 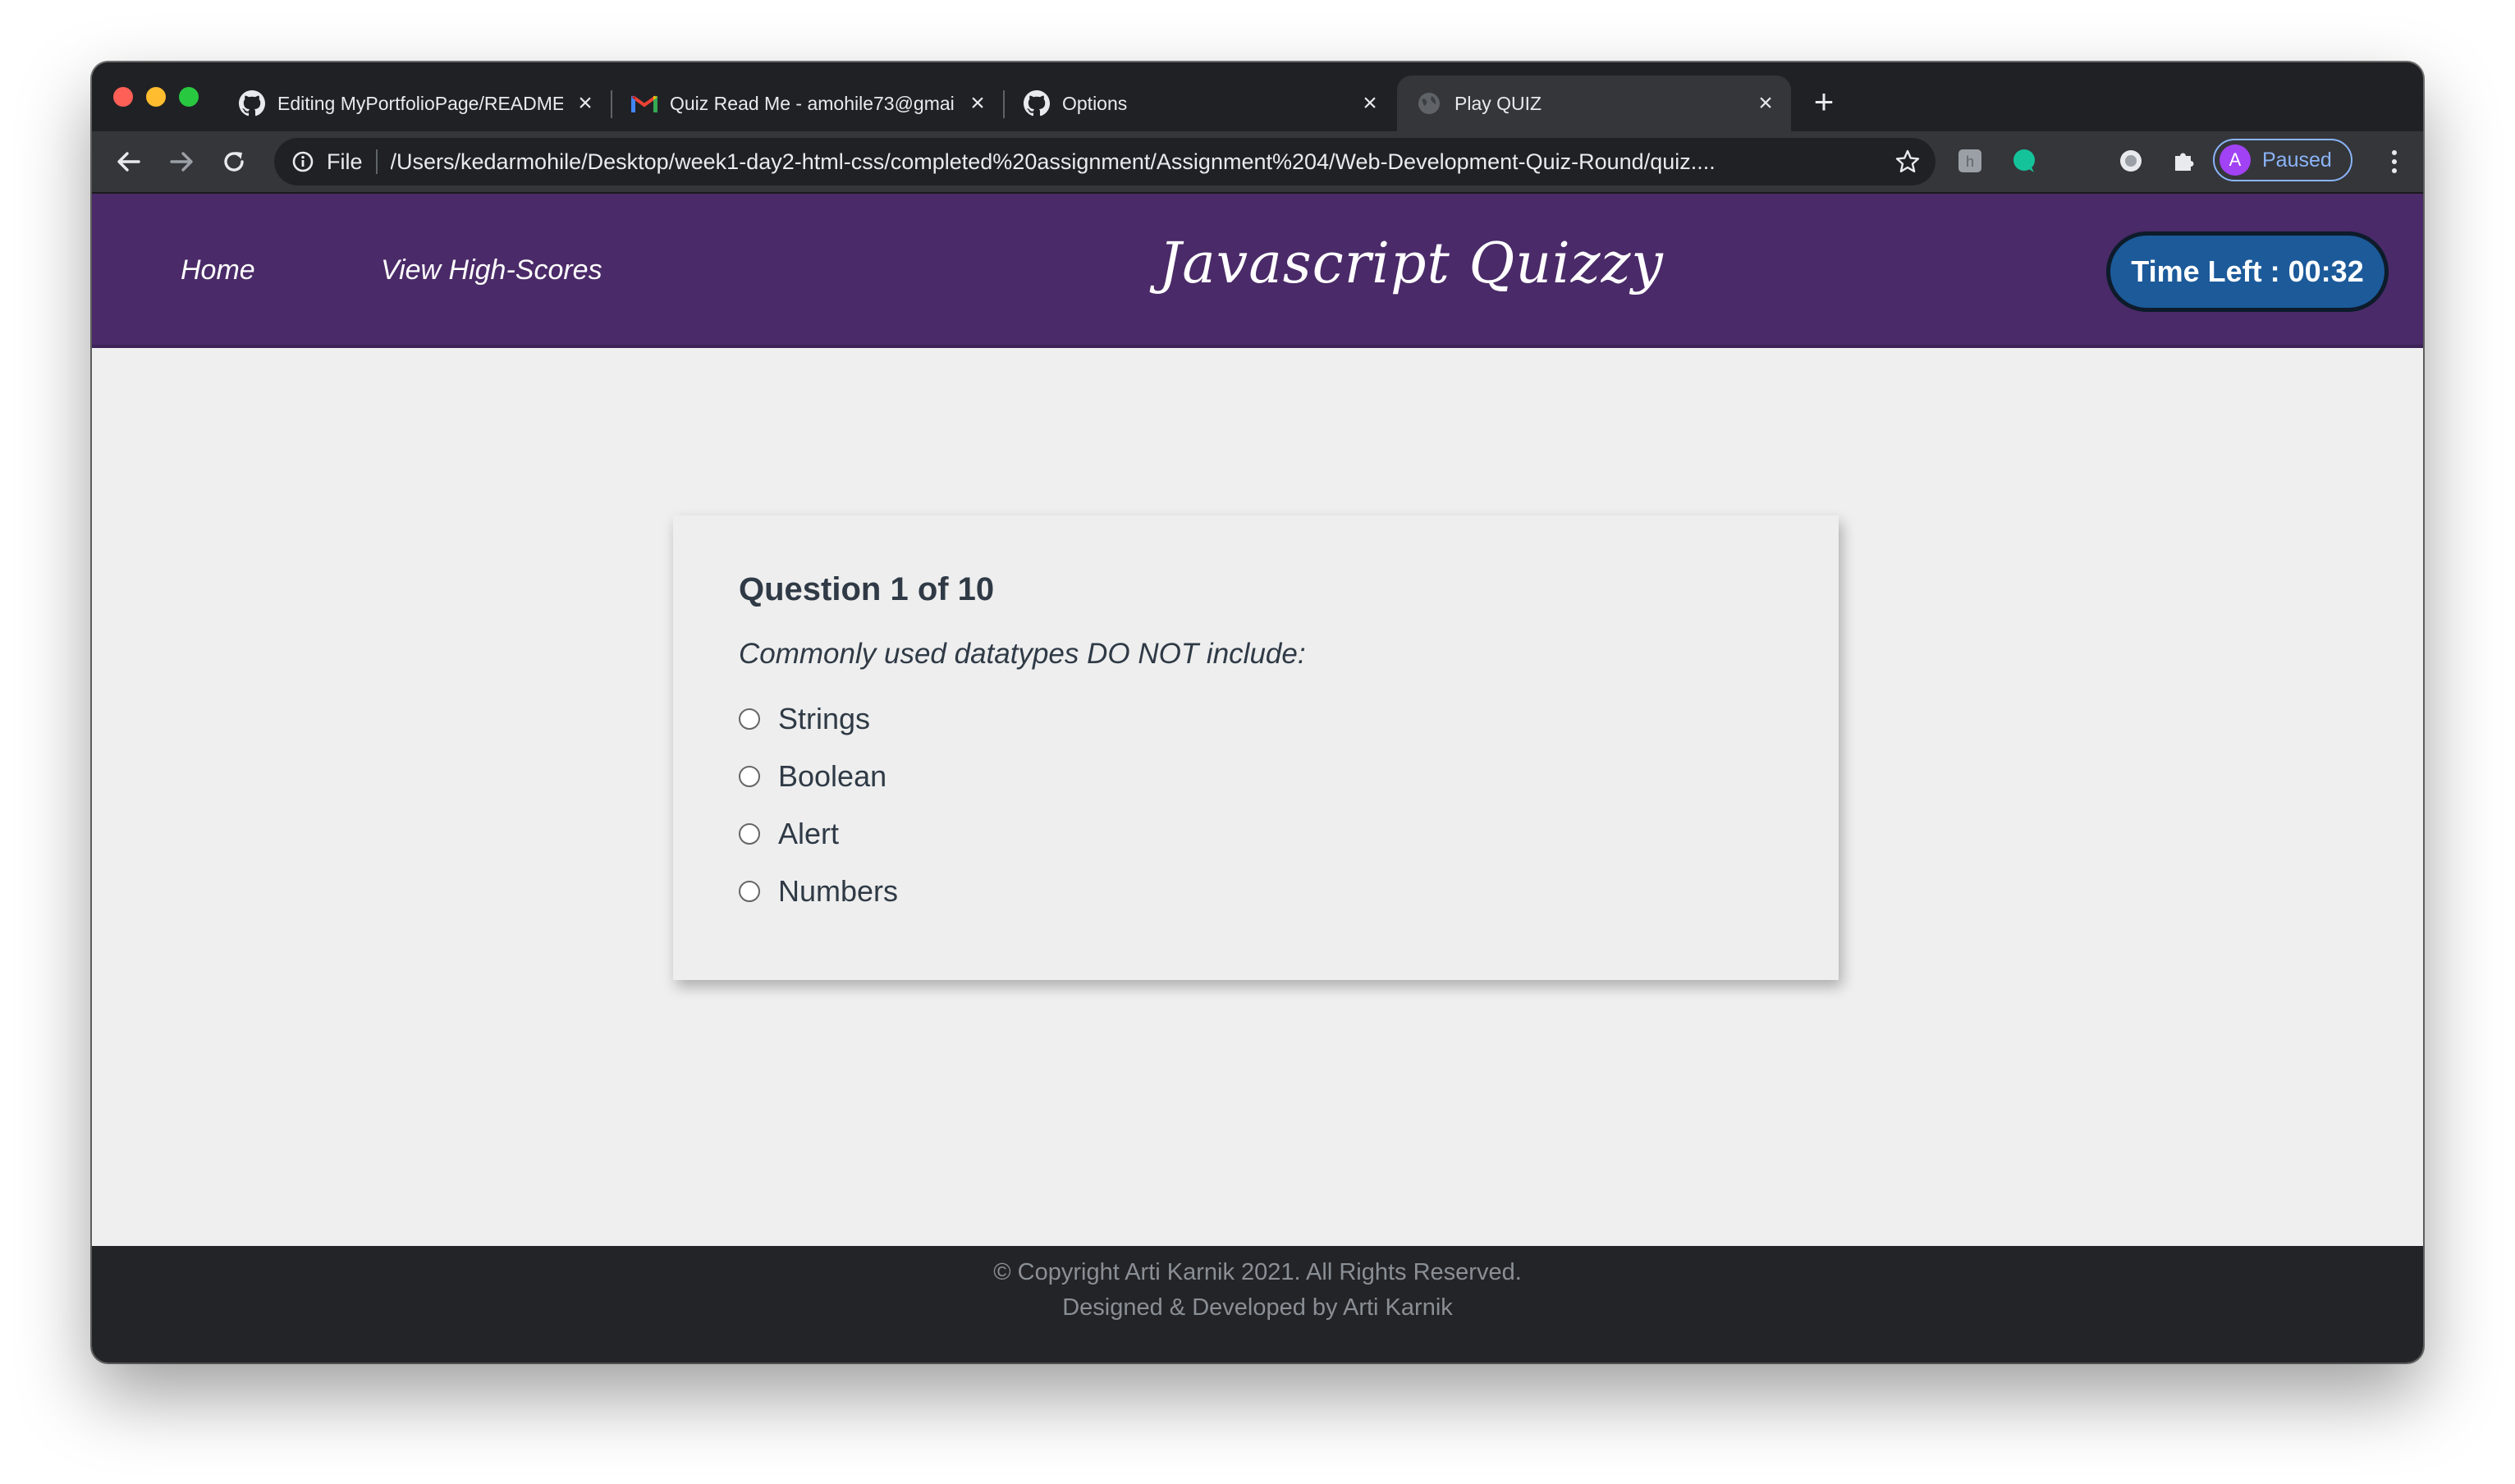 What do you see at coordinates (1256, 719) in the screenshot?
I see `answer-option: Strings` at bounding box center [1256, 719].